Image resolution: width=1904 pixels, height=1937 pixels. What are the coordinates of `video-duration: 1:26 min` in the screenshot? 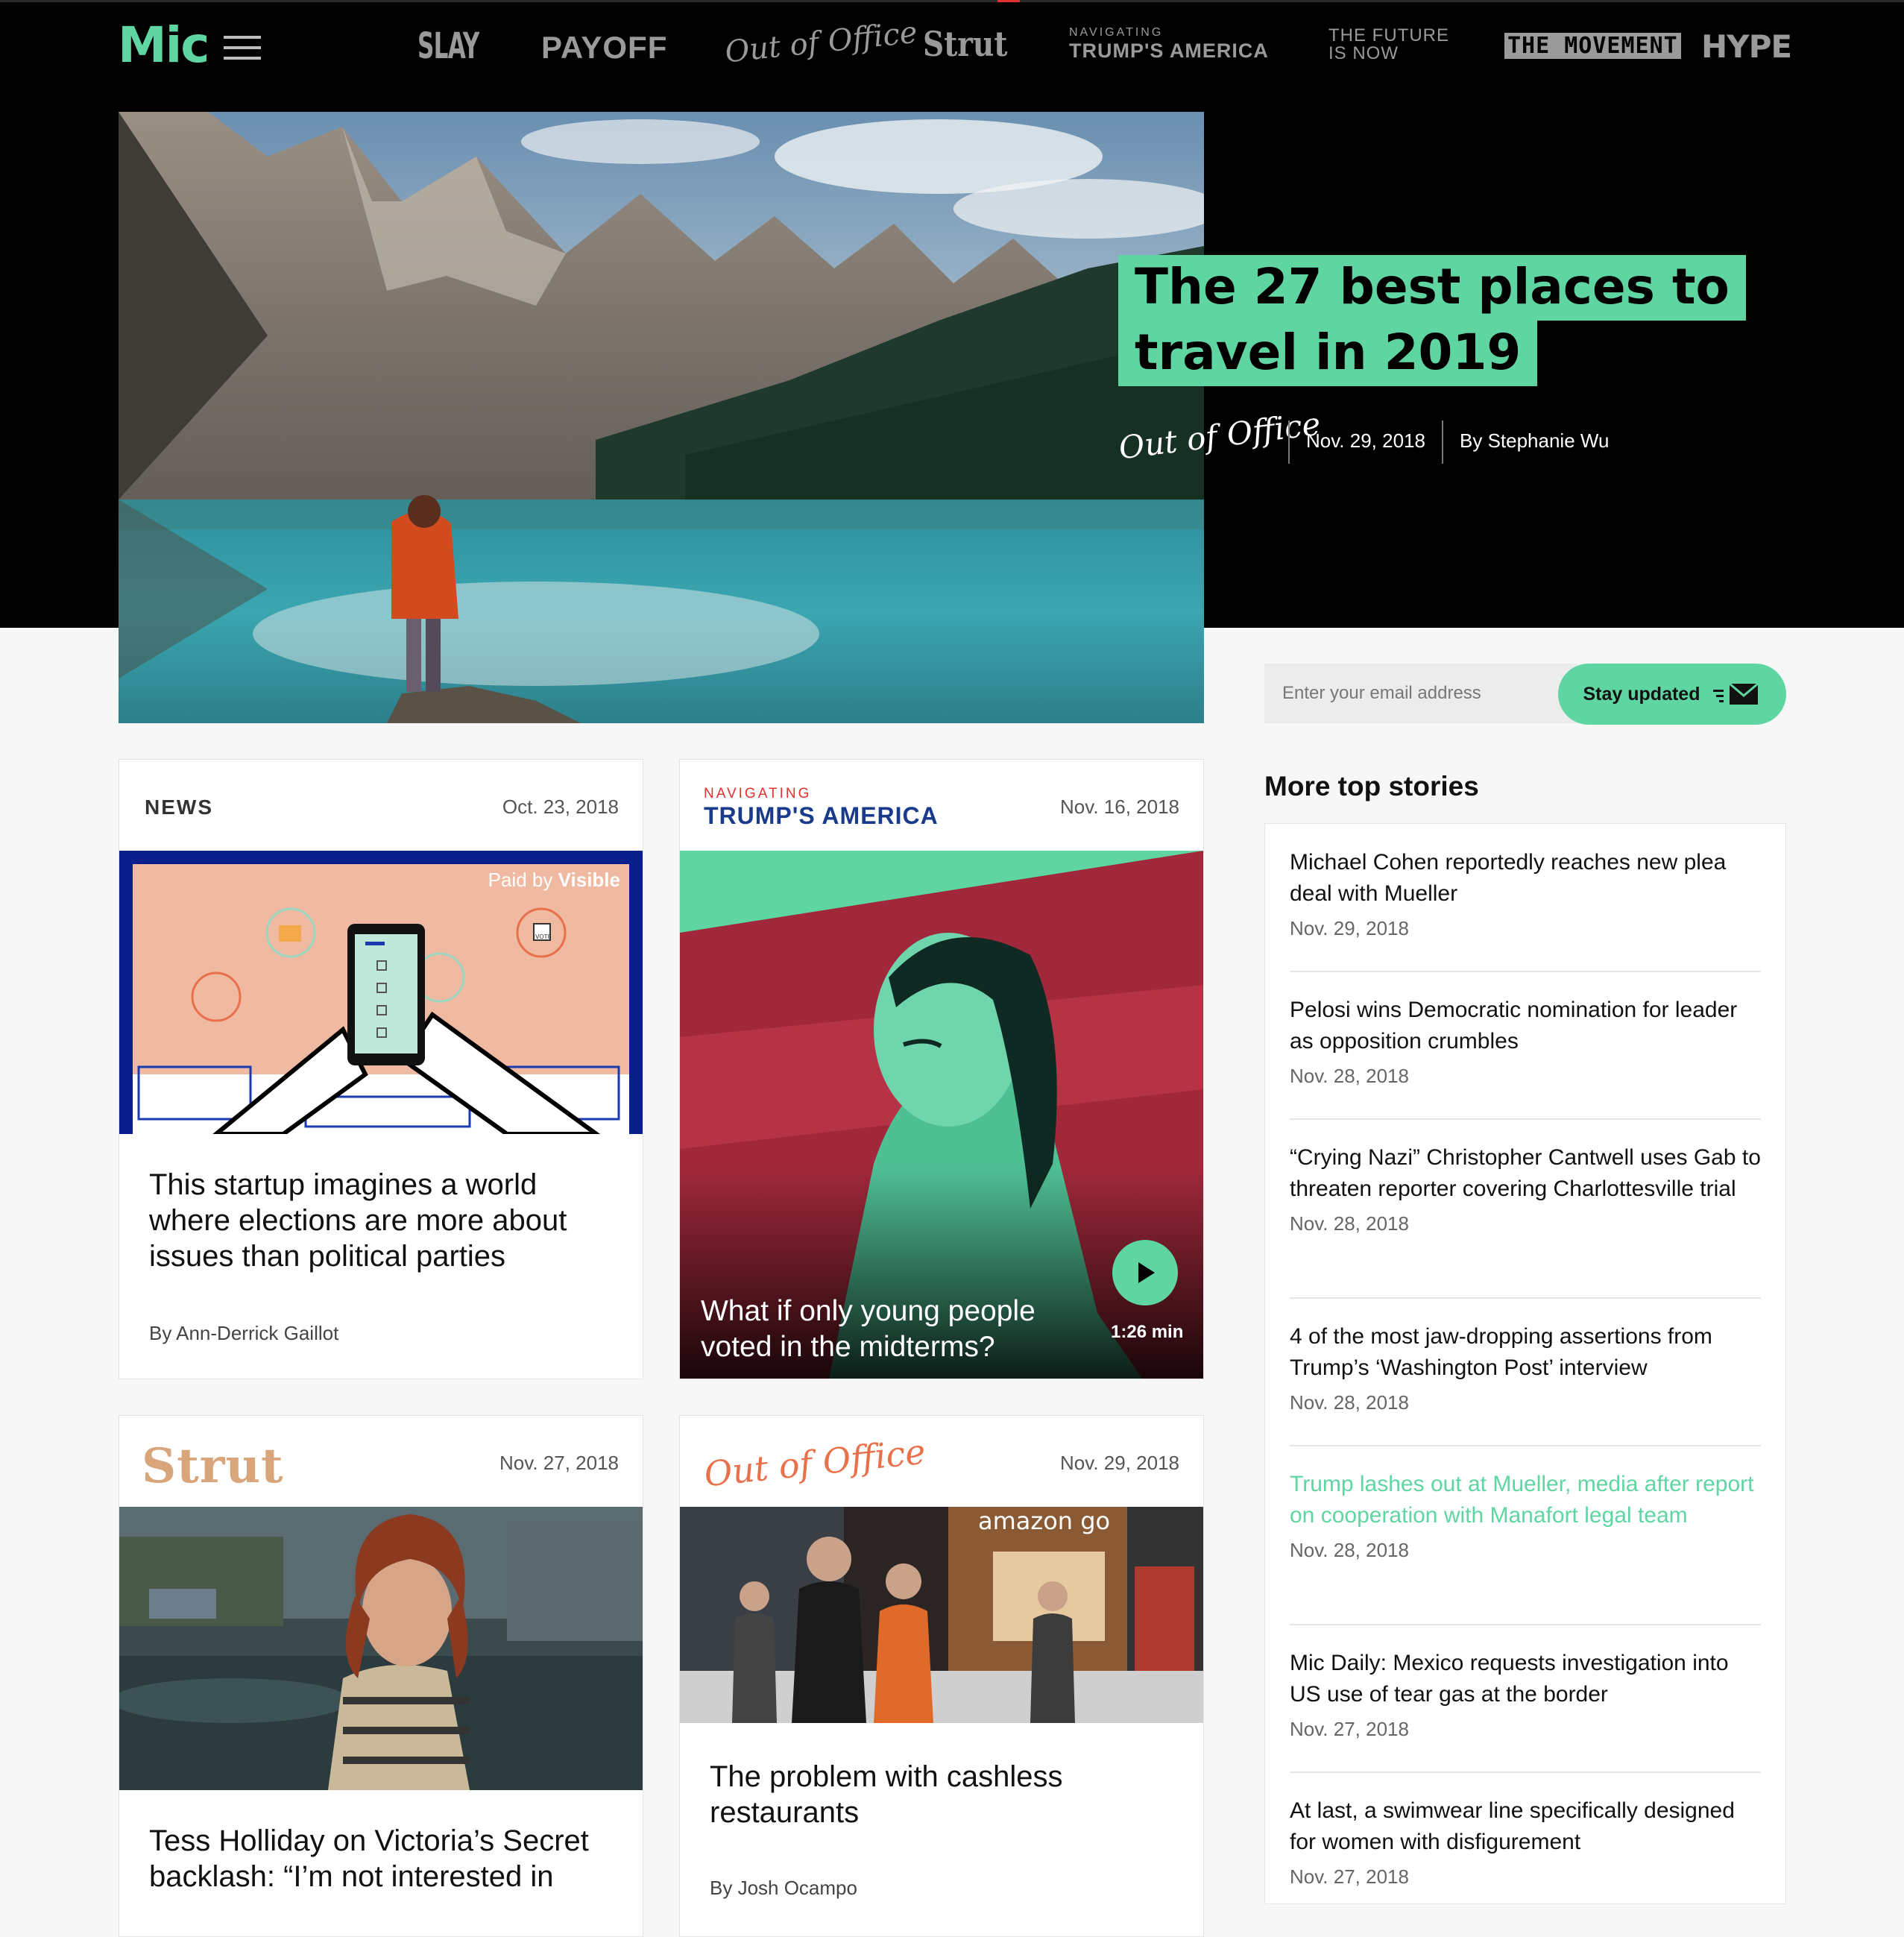 It's located at (1147, 1332).